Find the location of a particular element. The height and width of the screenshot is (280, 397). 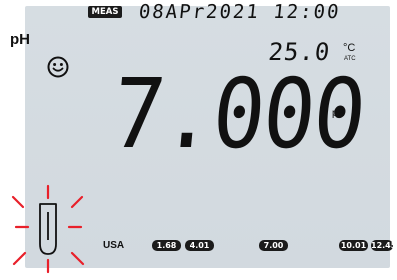

temperature-unit: °C is located at coordinates (349, 48).